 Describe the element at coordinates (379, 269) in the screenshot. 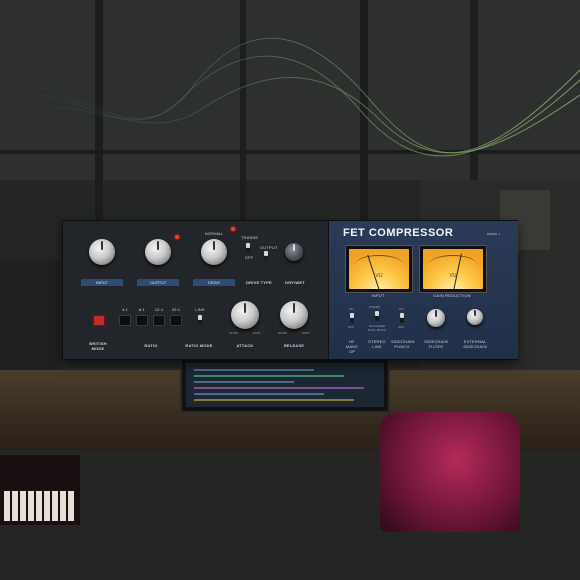

I see `input-vu-meter: VU` at that location.